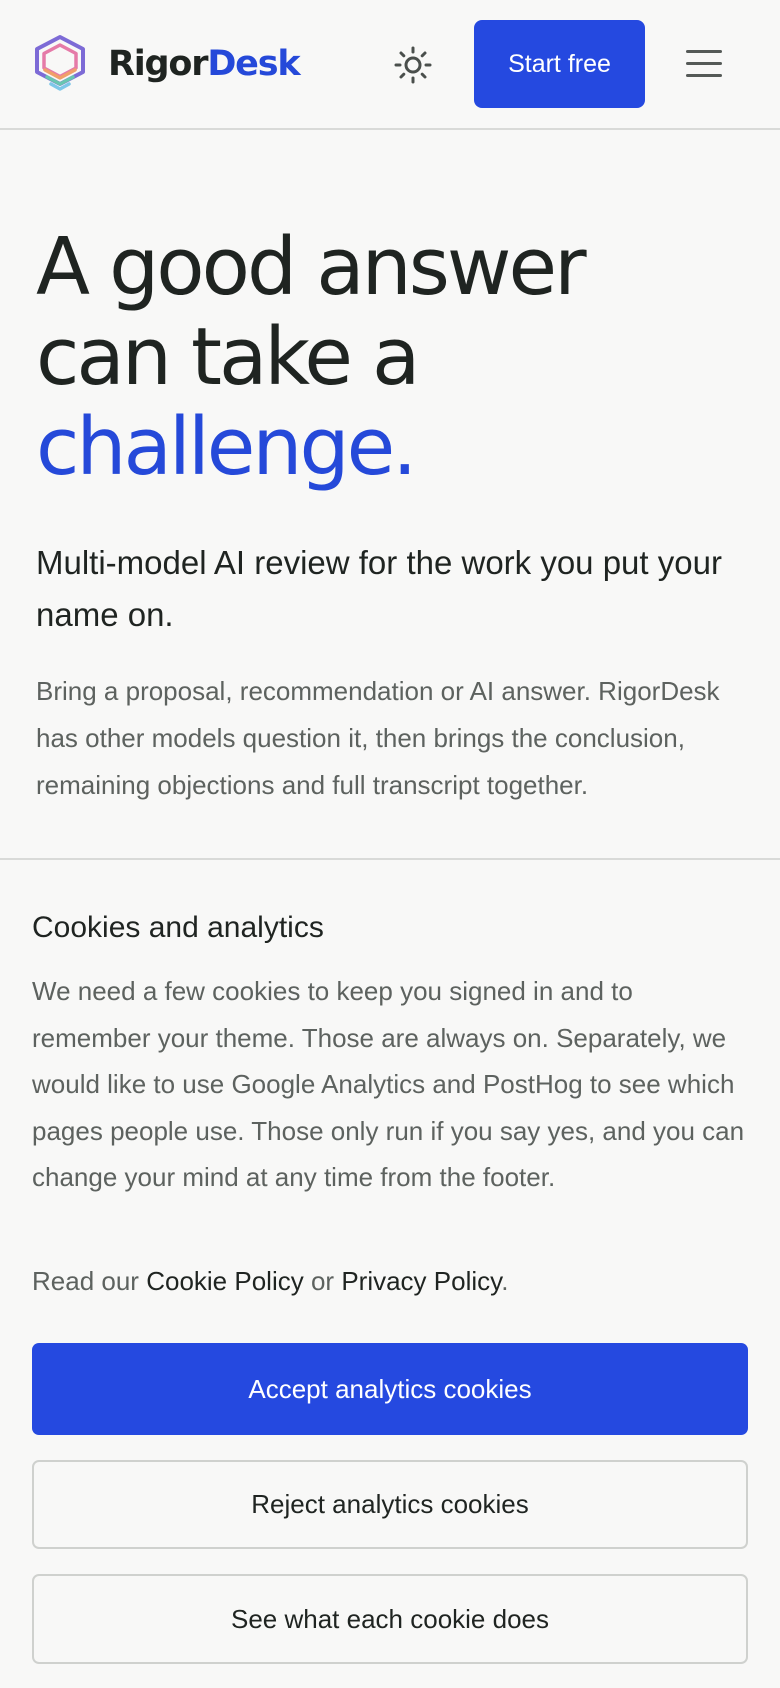 The height and width of the screenshot is (1688, 780). Describe the element at coordinates (60, 64) in the screenshot. I see `rigordesk-logo-icon` at that location.